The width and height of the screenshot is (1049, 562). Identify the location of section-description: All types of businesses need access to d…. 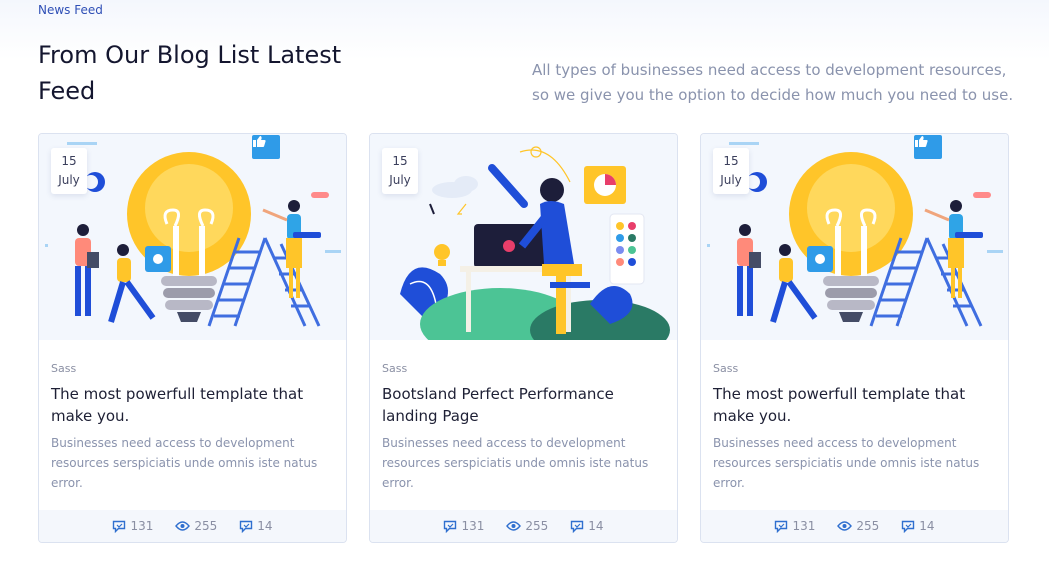
(773, 82).